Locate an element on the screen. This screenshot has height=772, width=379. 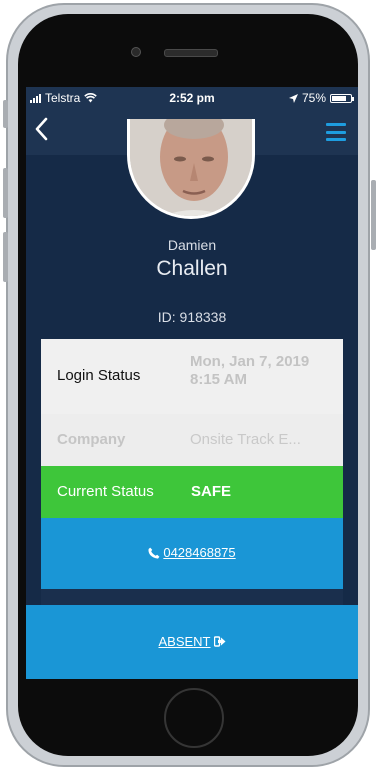
login-status-row: Login Status Mon, Jan 7, 2019 8:15 AM is located at coordinates (192, 376).